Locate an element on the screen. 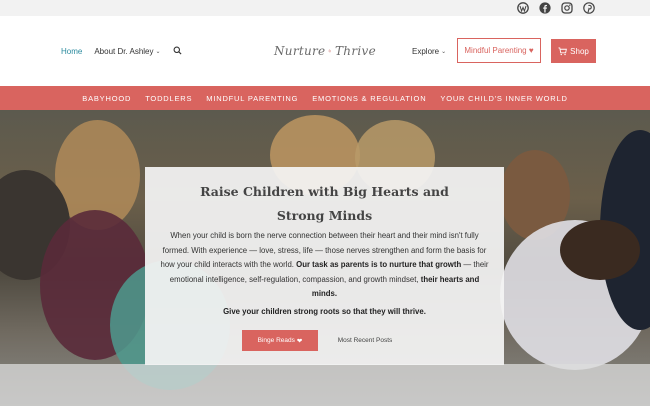 The width and height of the screenshot is (650, 406). category-mindful-parenting: MINDFUL PARENTING is located at coordinates (252, 98).